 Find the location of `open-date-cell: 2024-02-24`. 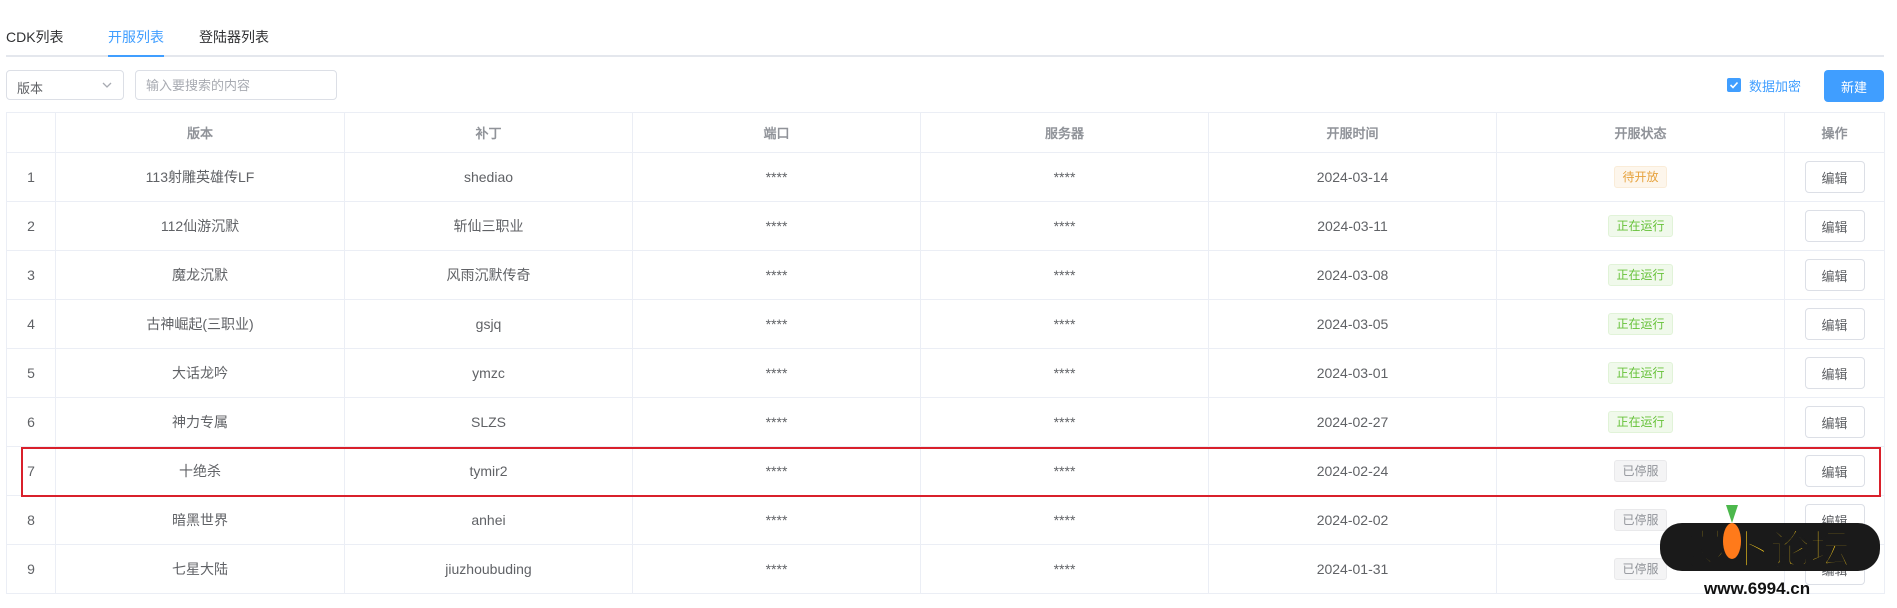

open-date-cell: 2024-02-24 is located at coordinates (1352, 471).